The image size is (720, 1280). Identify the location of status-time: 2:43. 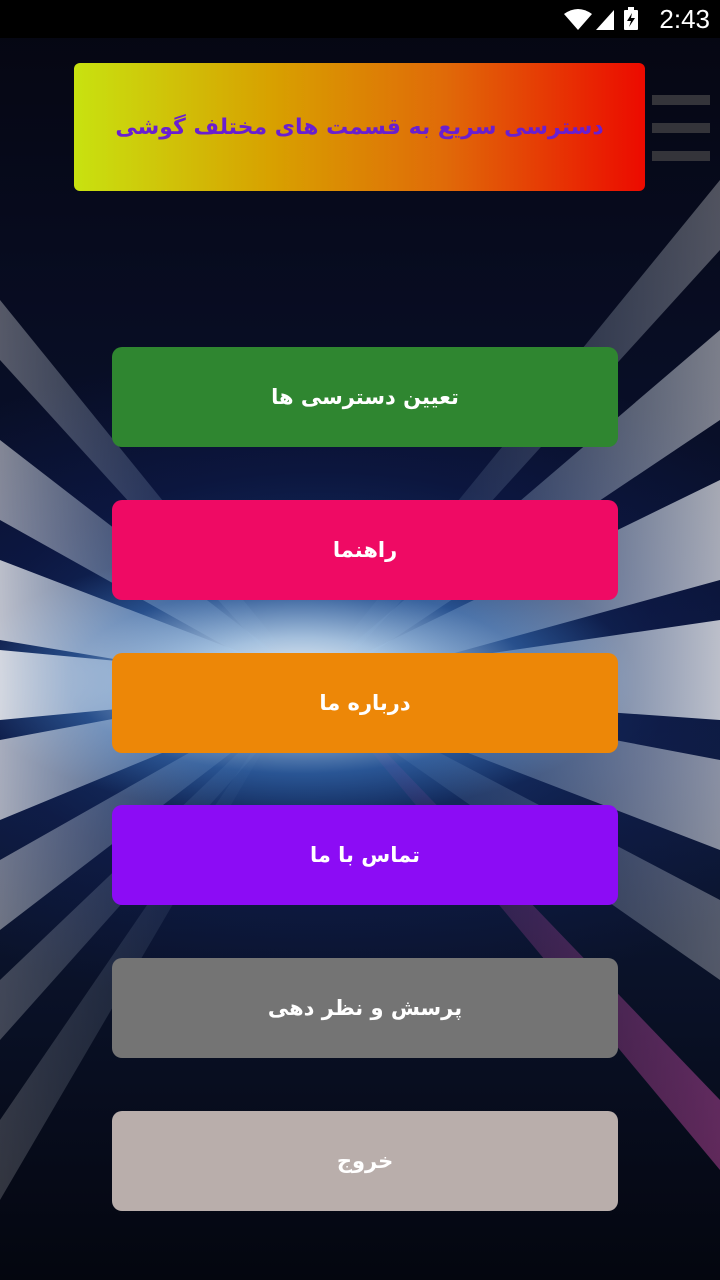
(684, 19).